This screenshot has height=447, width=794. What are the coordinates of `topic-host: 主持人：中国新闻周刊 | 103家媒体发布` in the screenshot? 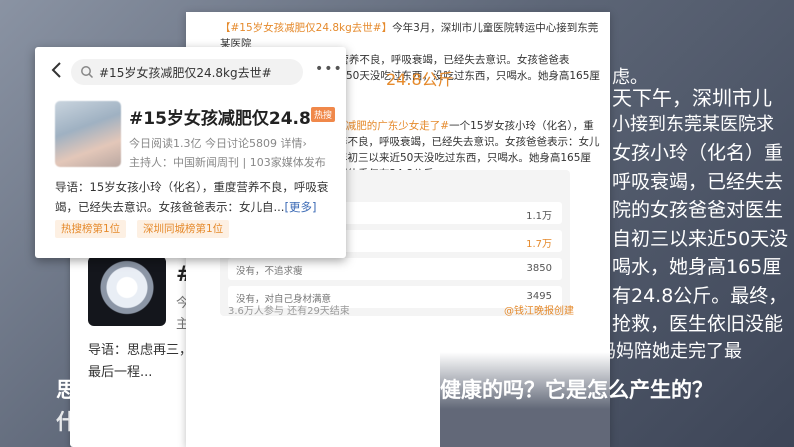 It's located at (227, 162).